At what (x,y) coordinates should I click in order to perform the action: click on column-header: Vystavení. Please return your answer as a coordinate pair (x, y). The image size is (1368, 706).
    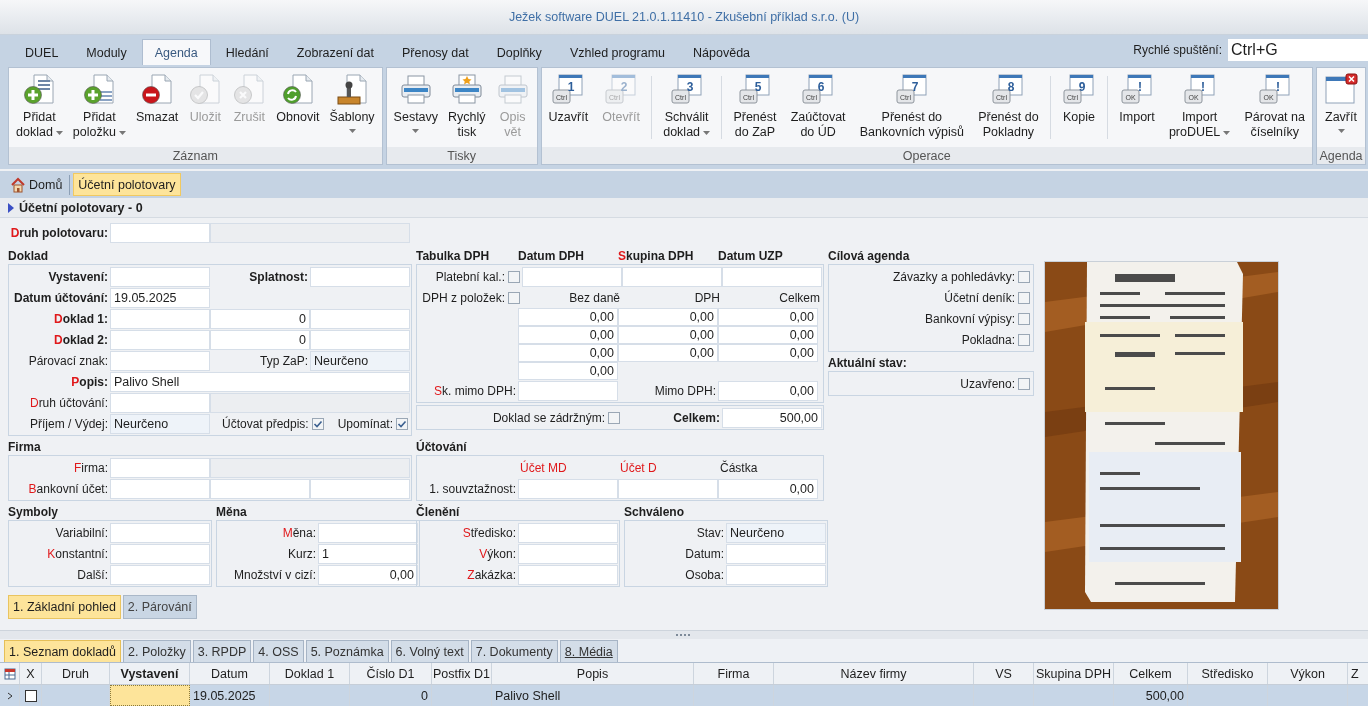
    Looking at the image, I should click on (150, 673).